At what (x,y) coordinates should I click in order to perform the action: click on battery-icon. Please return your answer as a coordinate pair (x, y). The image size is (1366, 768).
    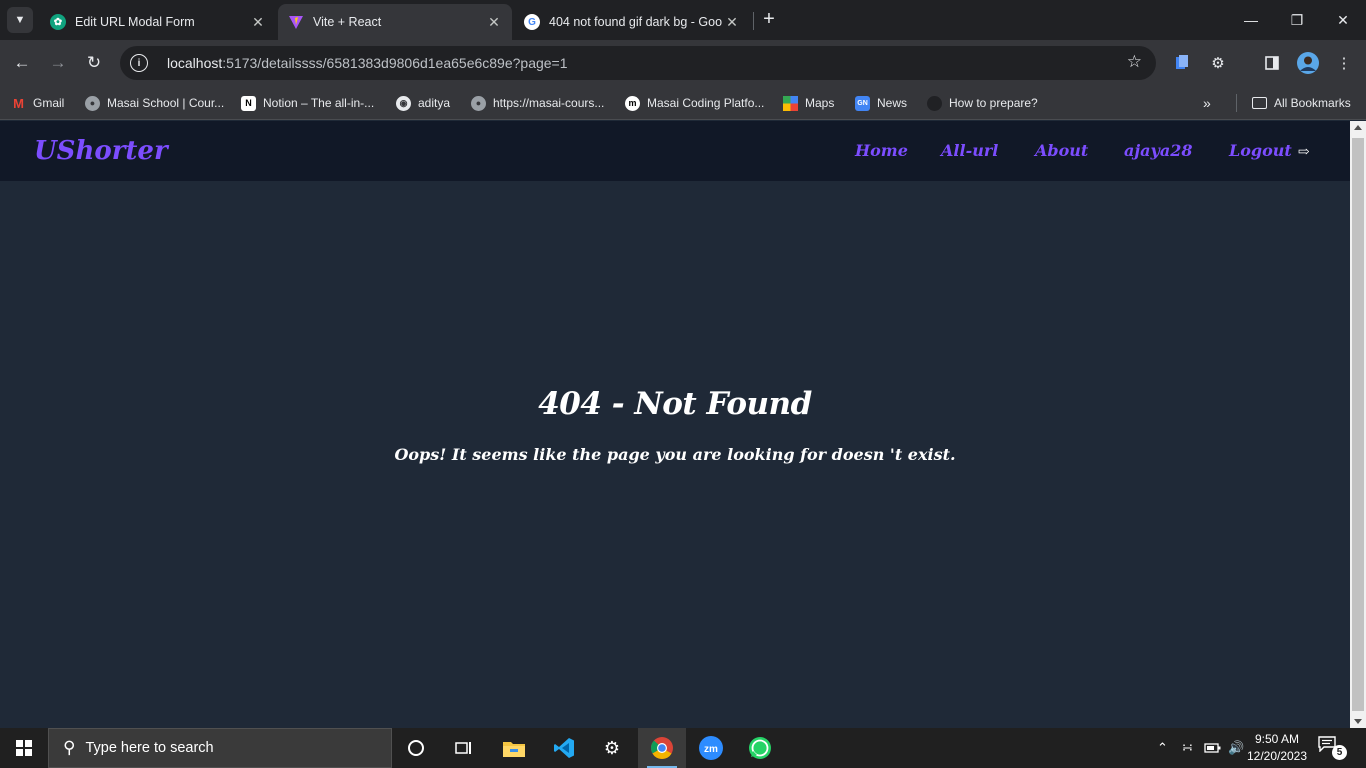
    Looking at the image, I should click on (1213, 748).